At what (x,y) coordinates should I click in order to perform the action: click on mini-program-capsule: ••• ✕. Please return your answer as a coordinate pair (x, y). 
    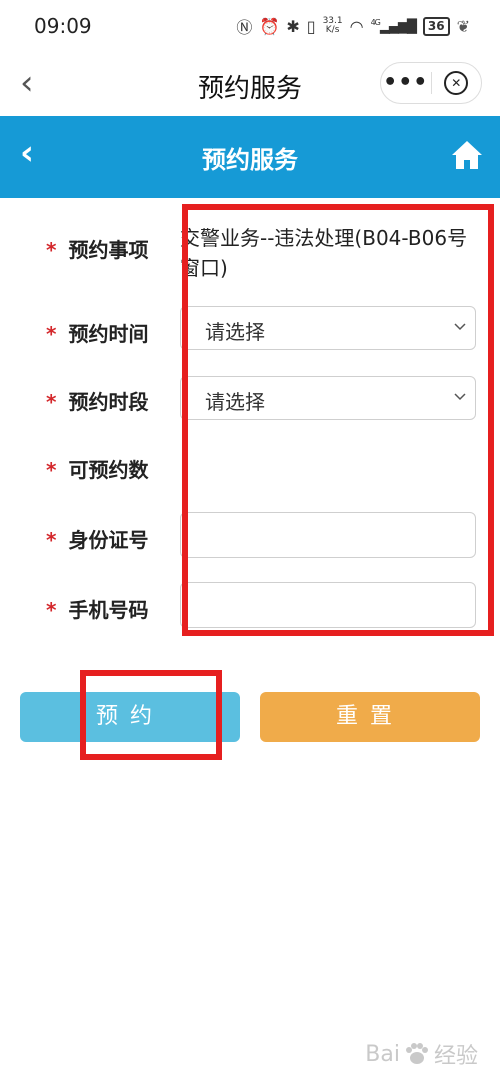
    Looking at the image, I should click on (431, 83).